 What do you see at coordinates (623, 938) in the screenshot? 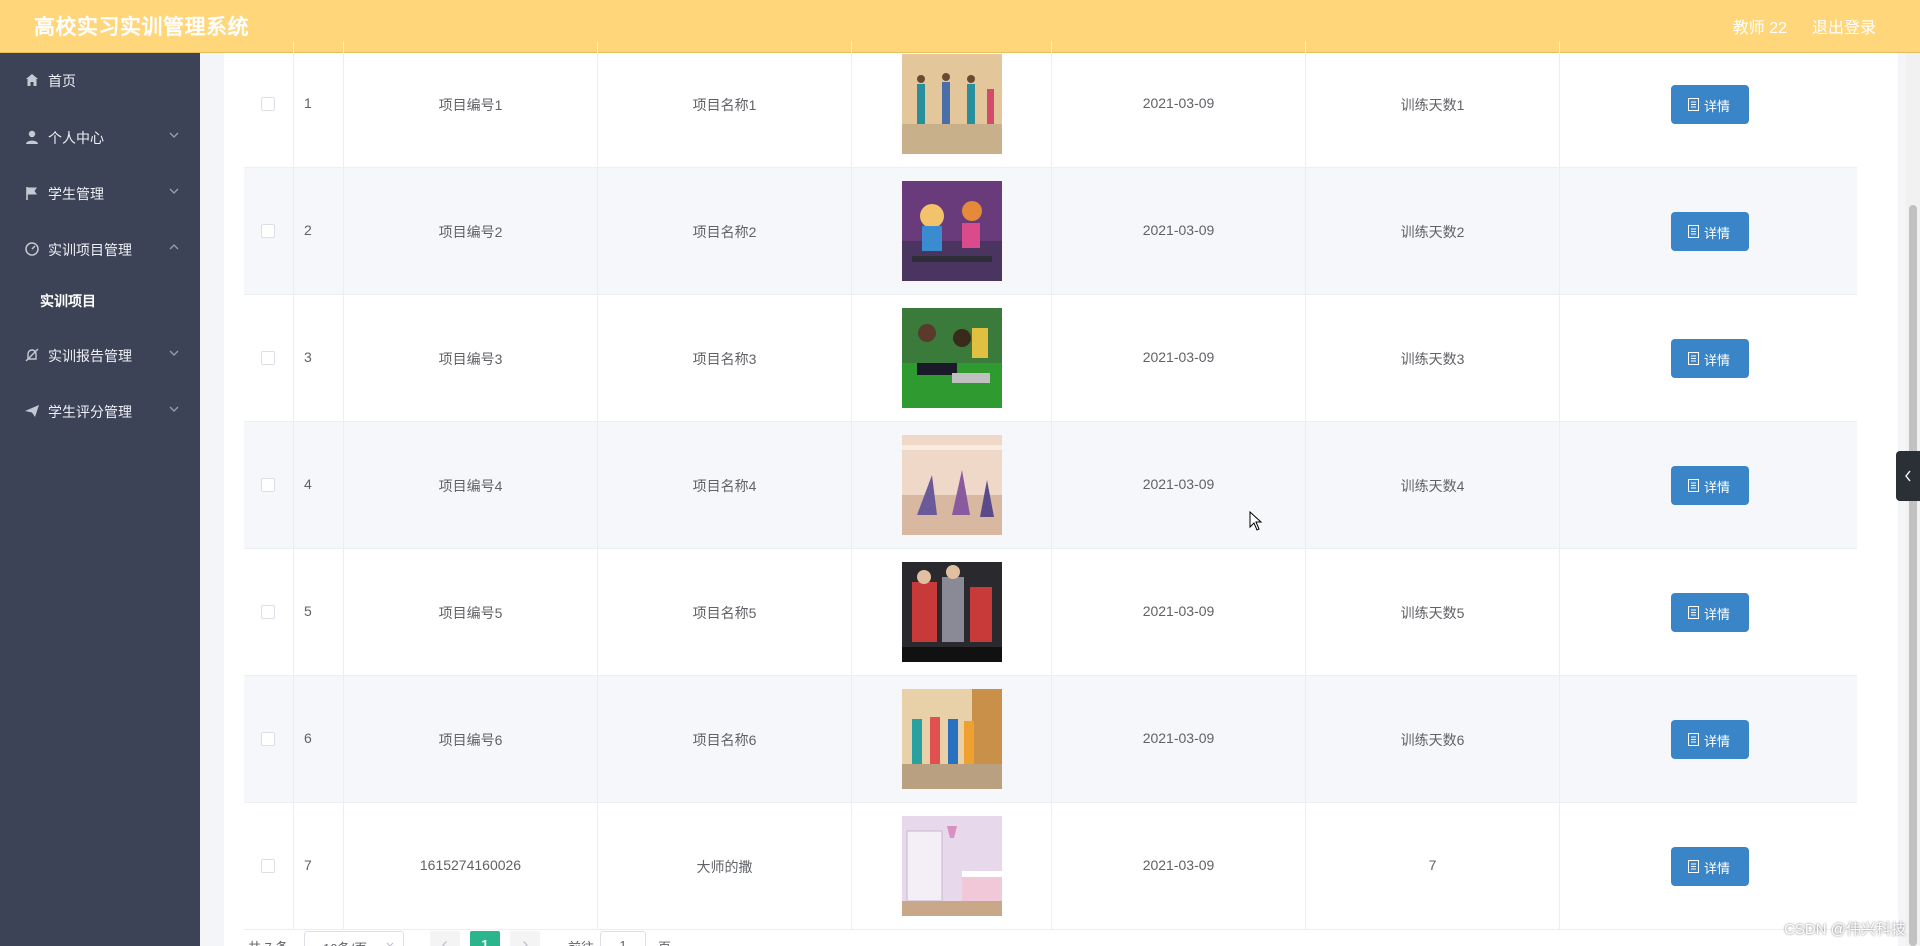
I see `goto-page-input` at bounding box center [623, 938].